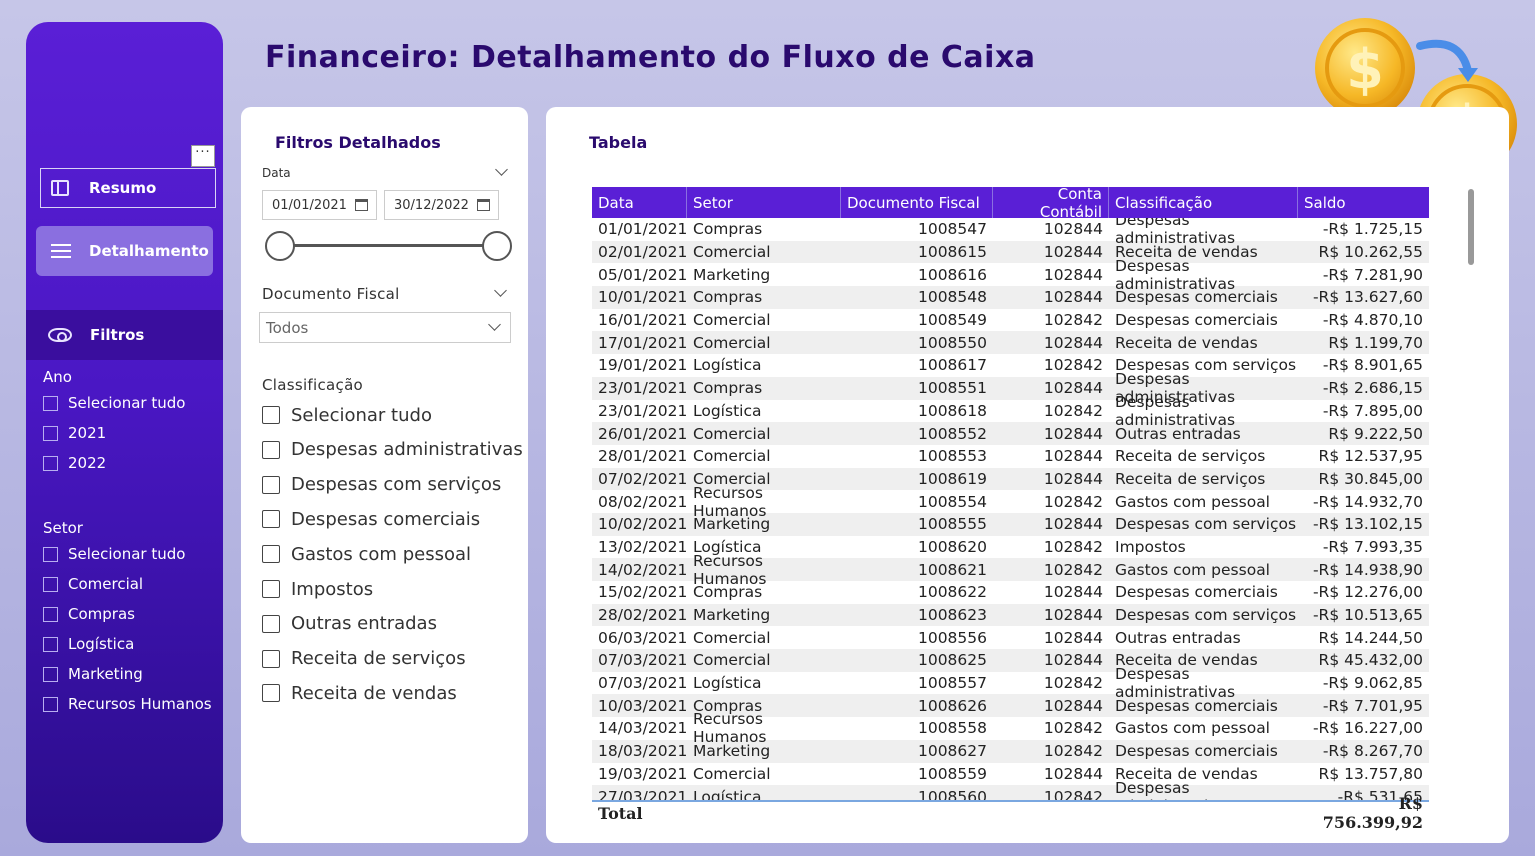 This screenshot has width=1535, height=856. Describe the element at coordinates (643, 456) in the screenshot. I see `table-cell: 28/01/2021` at that location.